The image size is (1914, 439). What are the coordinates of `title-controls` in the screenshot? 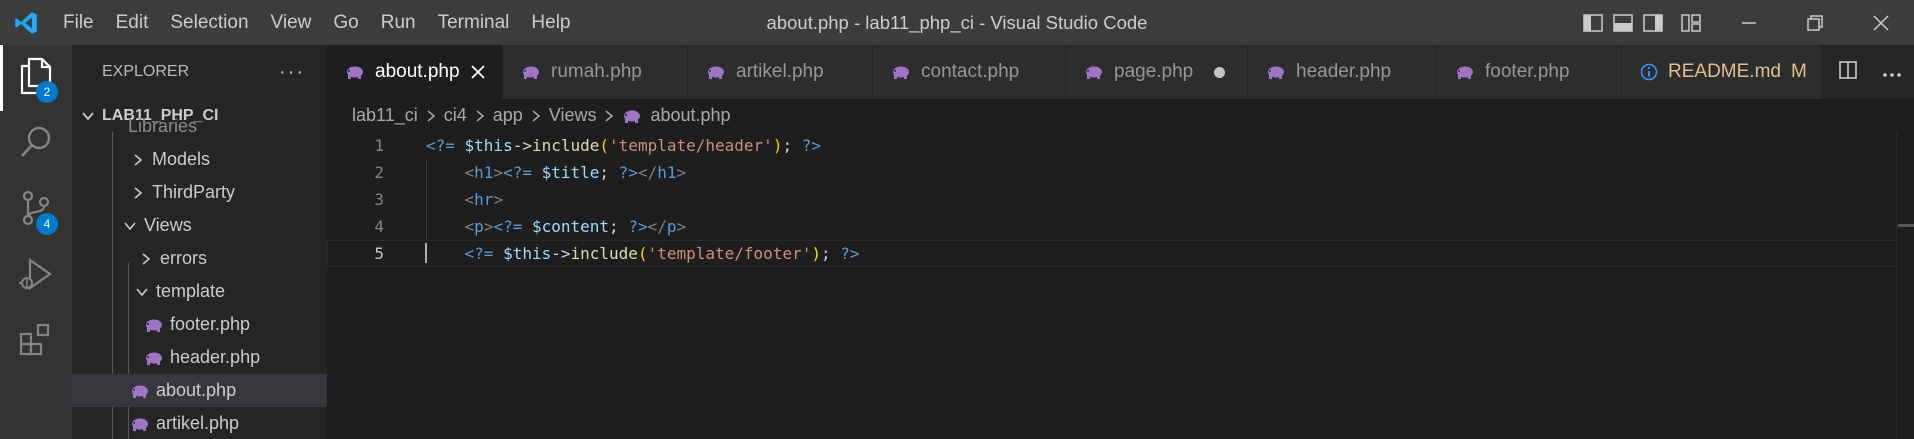 It's located at (1746, 22).